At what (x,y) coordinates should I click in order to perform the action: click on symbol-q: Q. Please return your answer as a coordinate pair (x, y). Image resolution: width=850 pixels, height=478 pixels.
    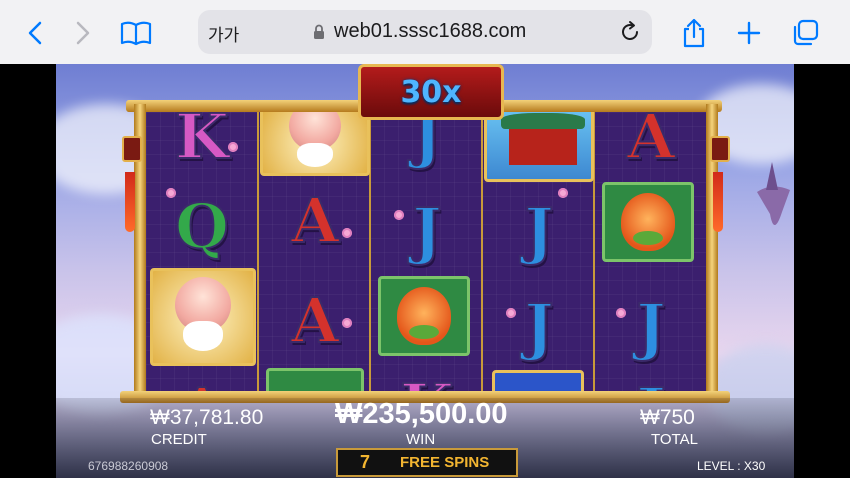
    Looking at the image, I should click on (202, 226).